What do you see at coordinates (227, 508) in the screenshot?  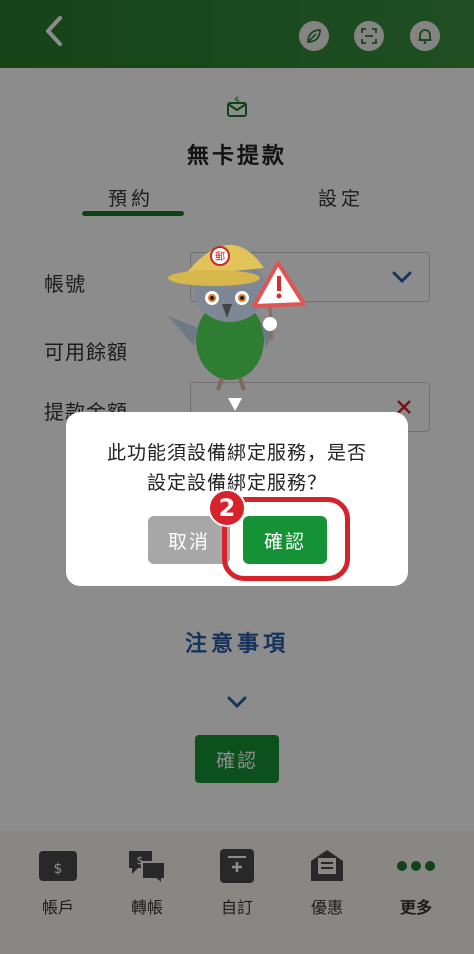 I see `step-number-badge: 2` at bounding box center [227, 508].